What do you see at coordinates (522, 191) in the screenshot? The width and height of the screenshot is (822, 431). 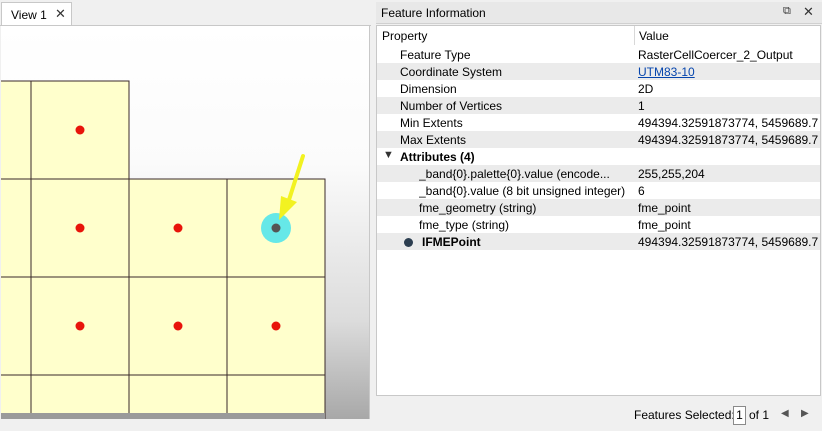 I see `property-cell: _band{0}.value (8 bit unsigned integer)` at bounding box center [522, 191].